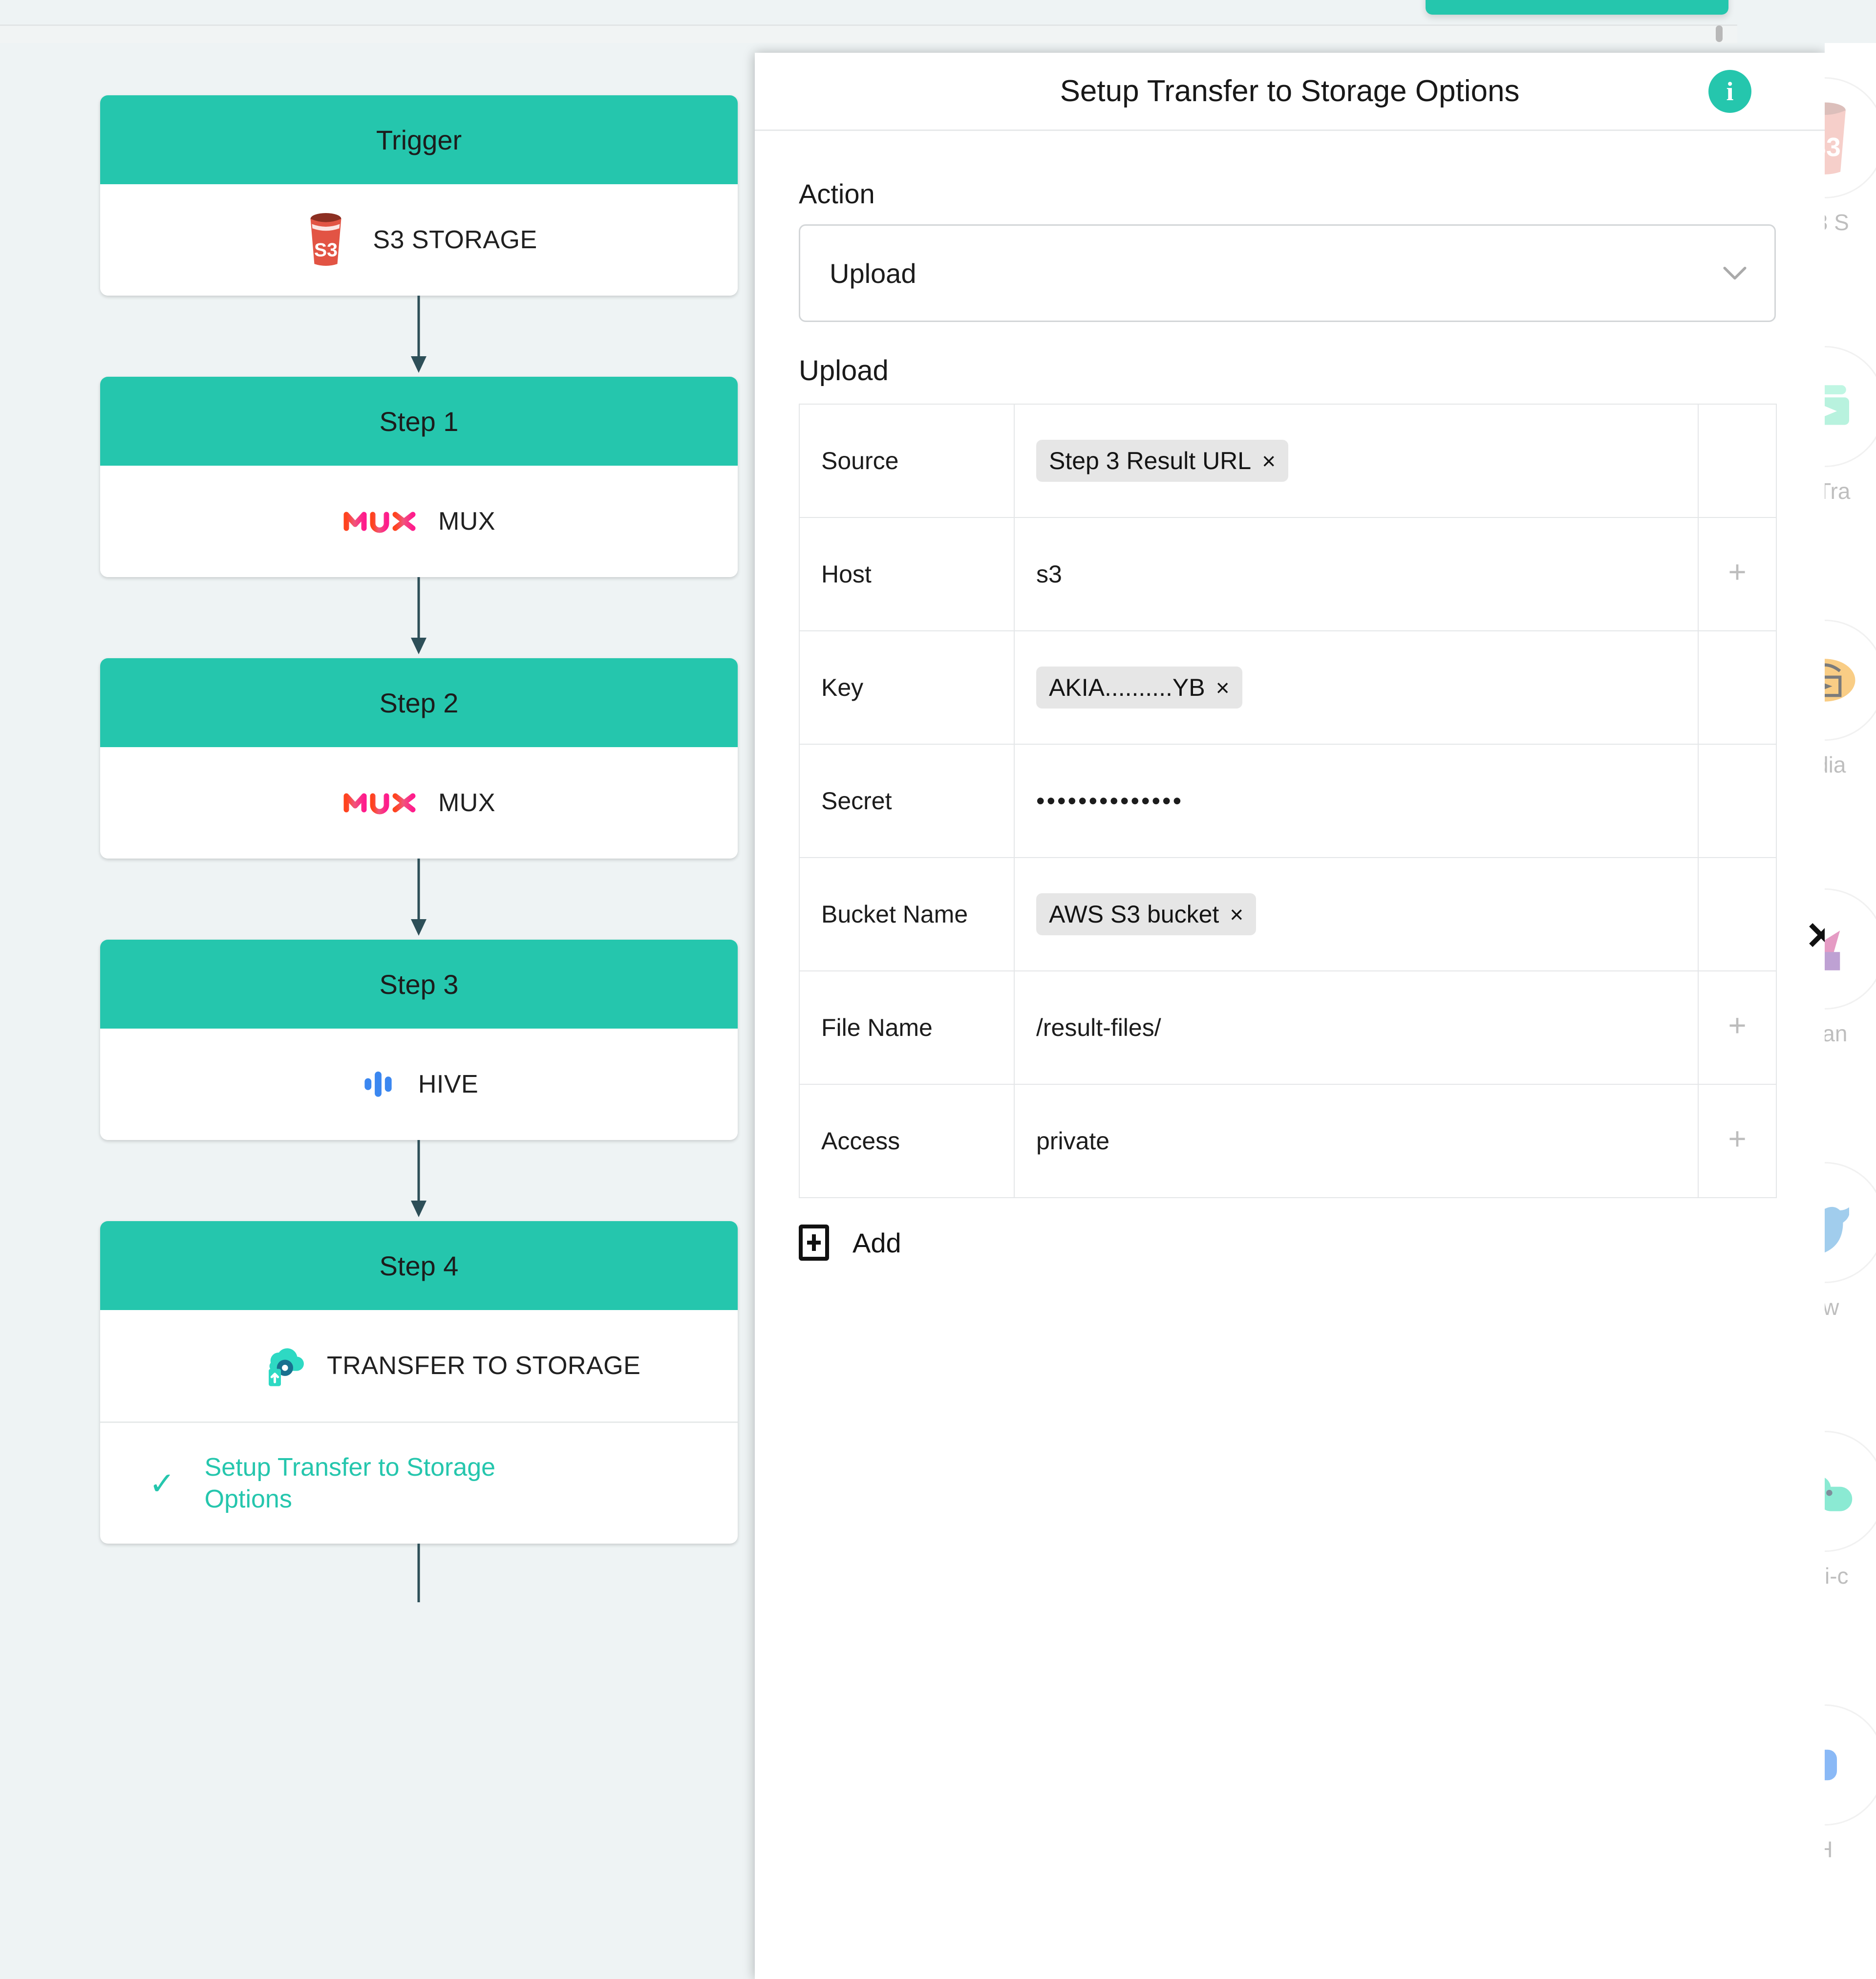 The height and width of the screenshot is (1979, 1876). Describe the element at coordinates (1832, 1307) in the screenshot. I see `palette-item-label: Tw` at that location.